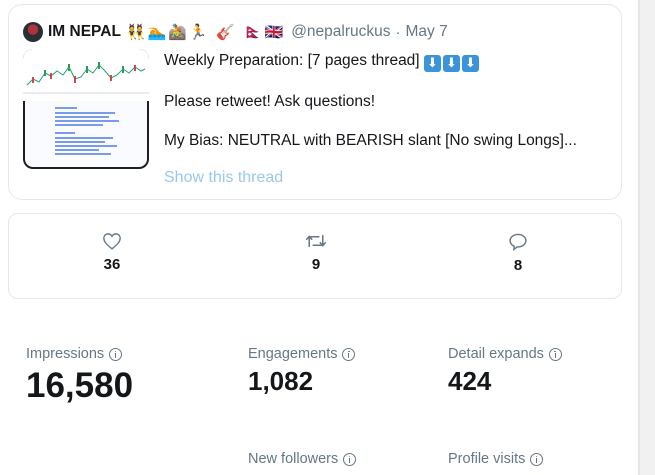 The height and width of the screenshot is (475, 655). I want to click on profile-visits-stat: Profile visits, so click(496, 459).